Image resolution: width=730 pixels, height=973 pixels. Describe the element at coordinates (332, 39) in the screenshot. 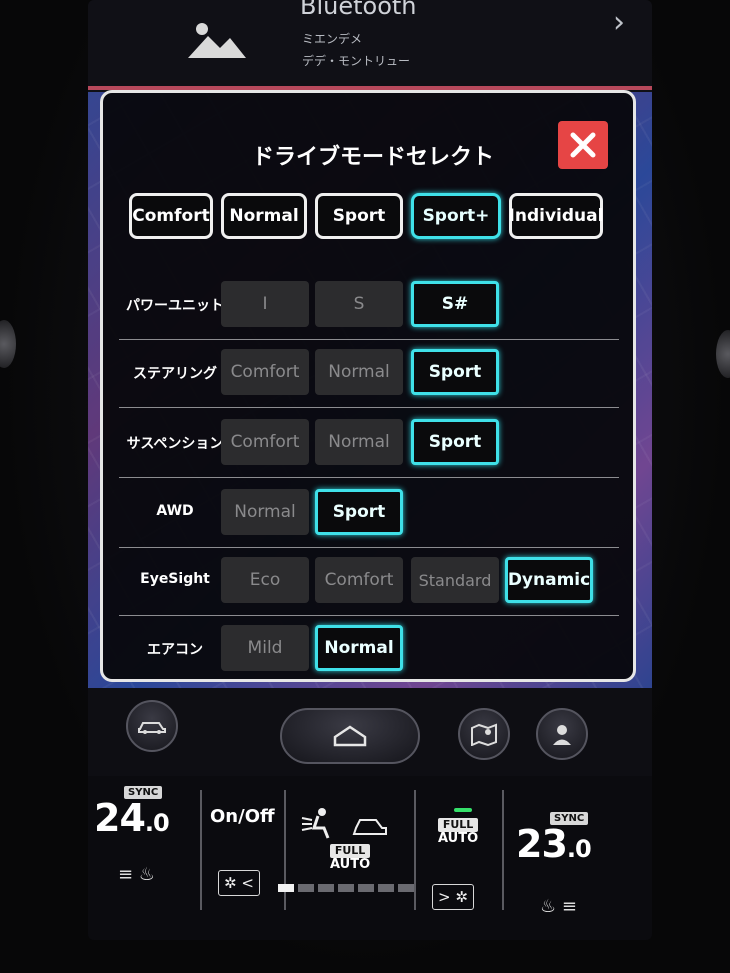

I see `media-track-line1: ミエンデメ` at that location.